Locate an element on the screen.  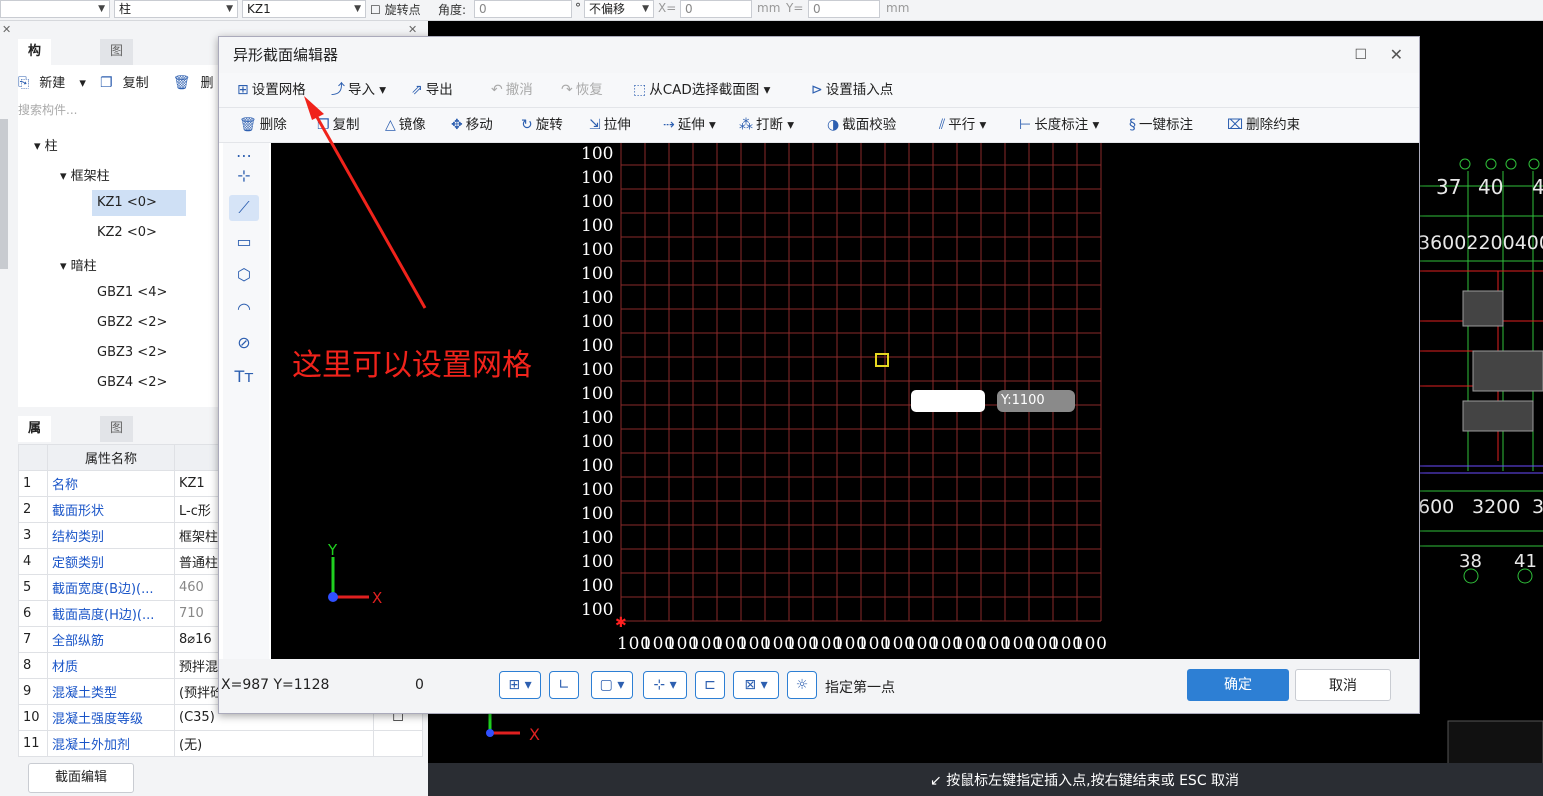
tip-button: ☼ is located at coordinates (802, 685).